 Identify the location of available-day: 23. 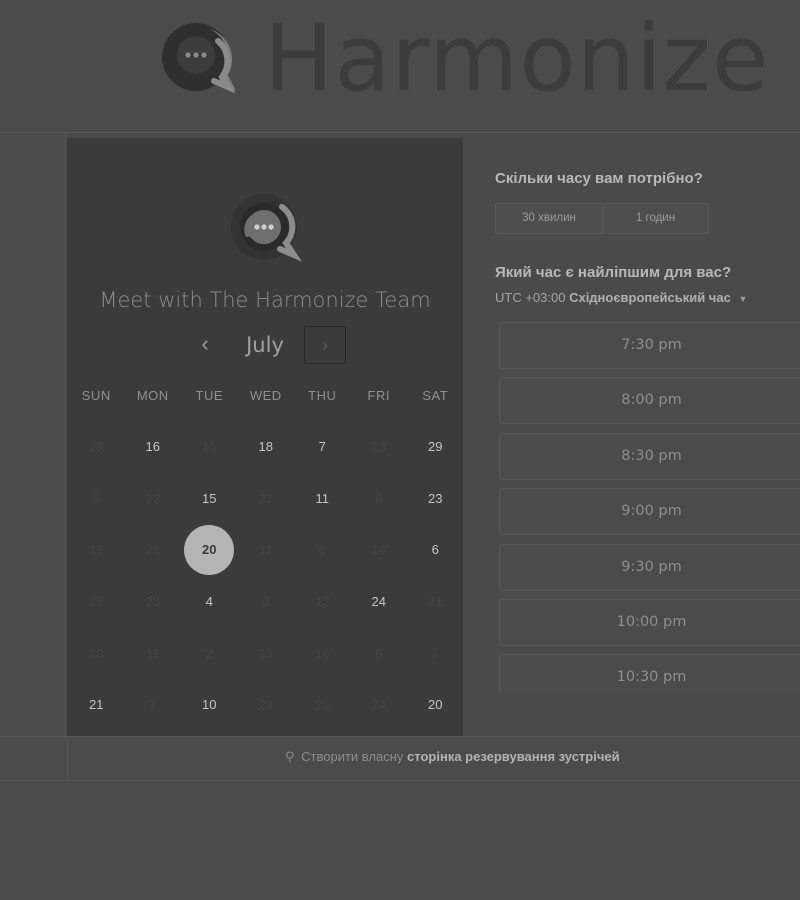
(435, 499).